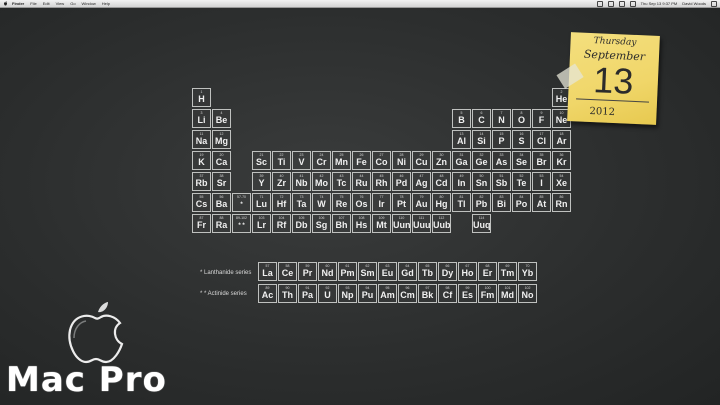 This screenshot has height=405, width=720. What do you see at coordinates (86, 380) in the screenshot?
I see `brand-title: Mac Pro` at bounding box center [86, 380].